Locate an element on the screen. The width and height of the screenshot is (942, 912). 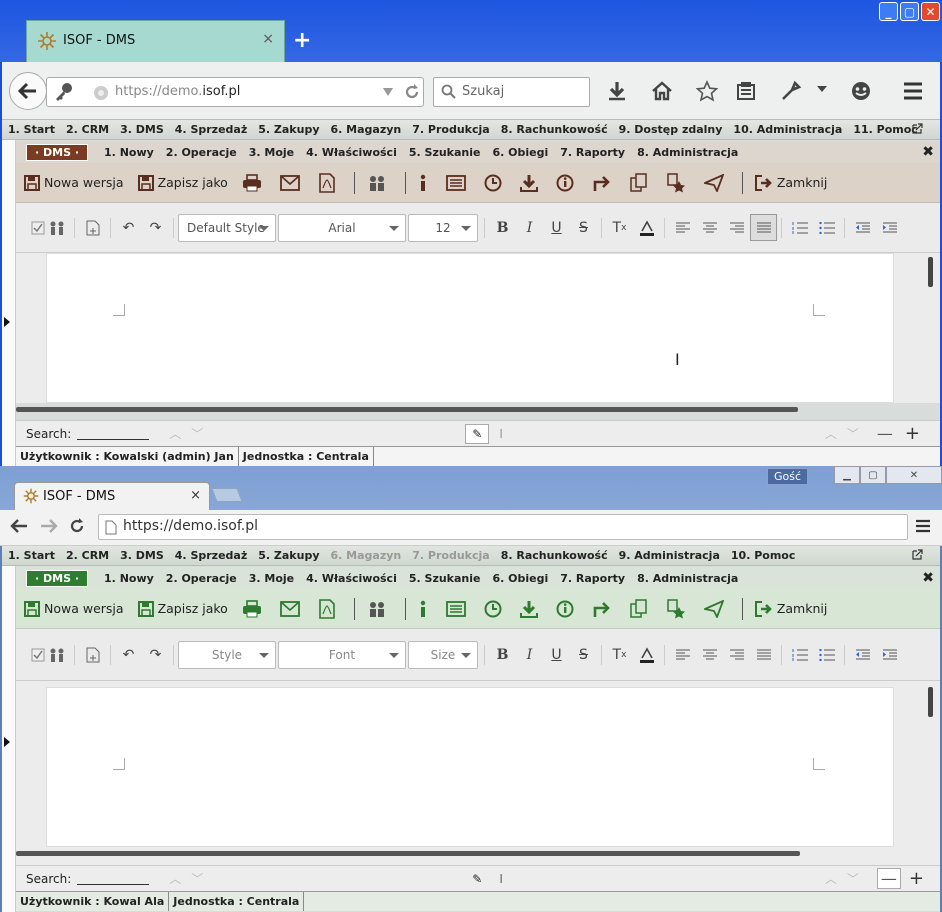
sub-menu-item: 5. Szukanie is located at coordinates (445, 578).